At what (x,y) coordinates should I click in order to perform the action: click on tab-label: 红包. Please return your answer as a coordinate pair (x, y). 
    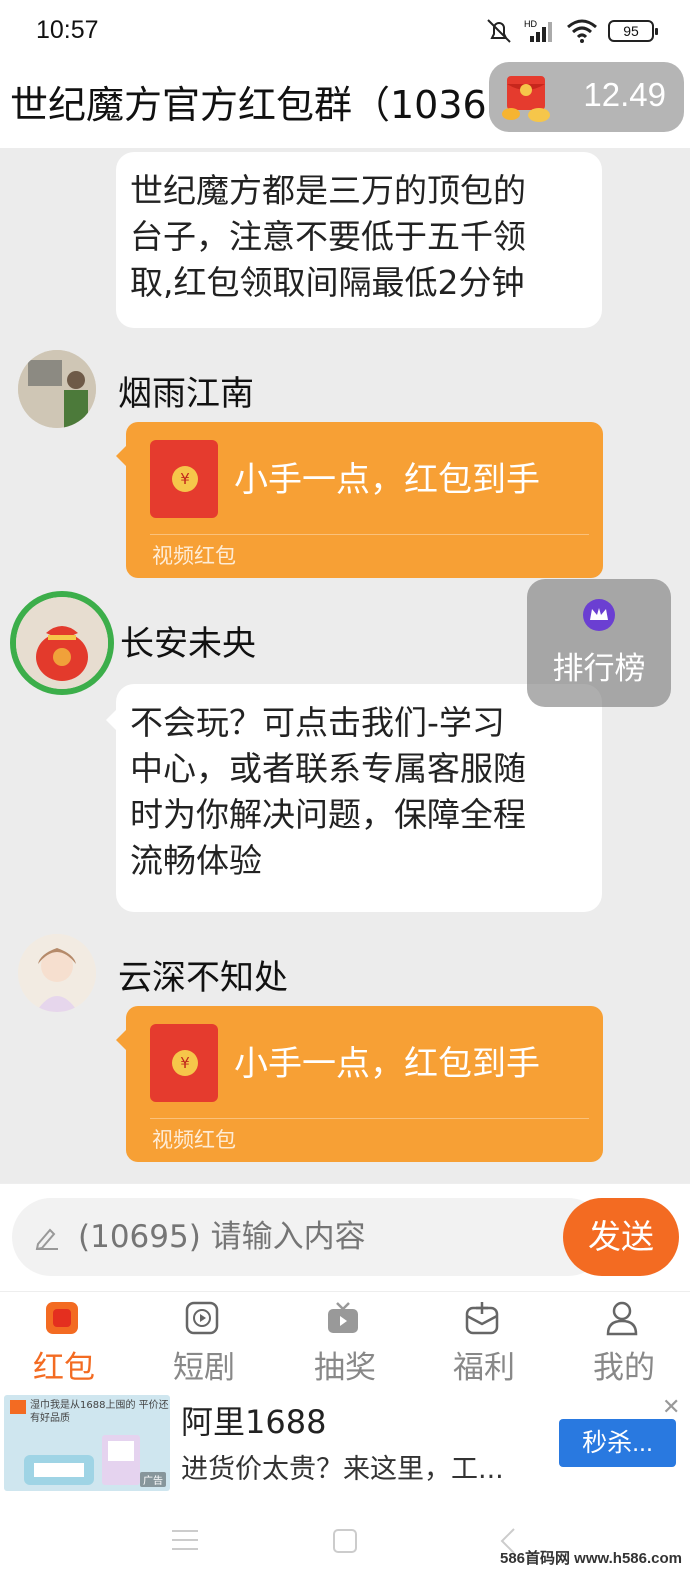
    Looking at the image, I should click on (64, 1368).